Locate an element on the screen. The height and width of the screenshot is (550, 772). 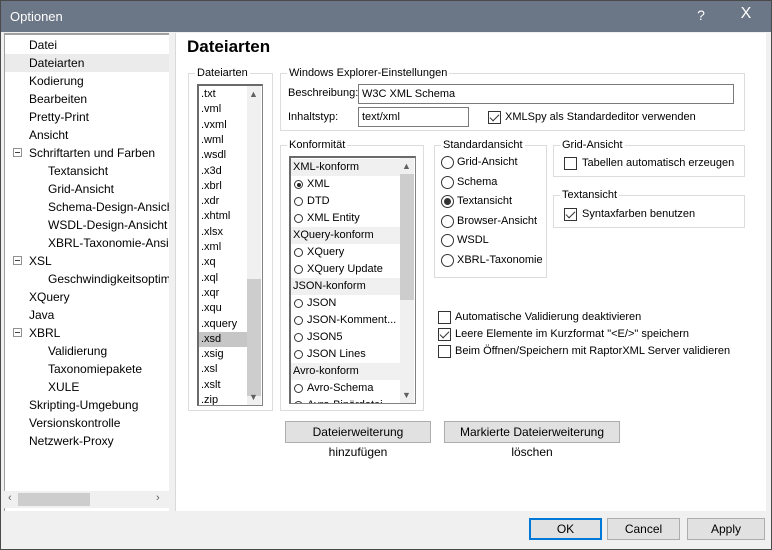
sidebar-item: Kodierung is located at coordinates (87, 81).